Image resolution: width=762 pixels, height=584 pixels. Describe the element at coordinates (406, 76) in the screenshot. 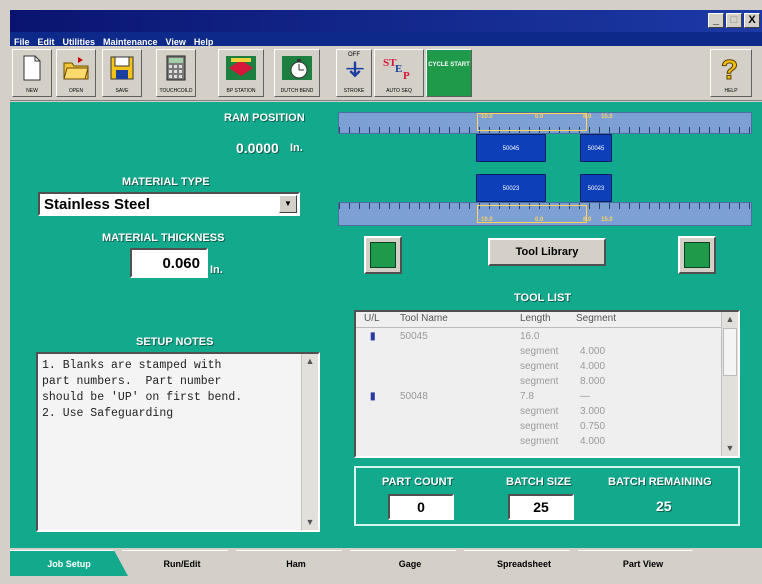

I see `svg-text: P` at that location.